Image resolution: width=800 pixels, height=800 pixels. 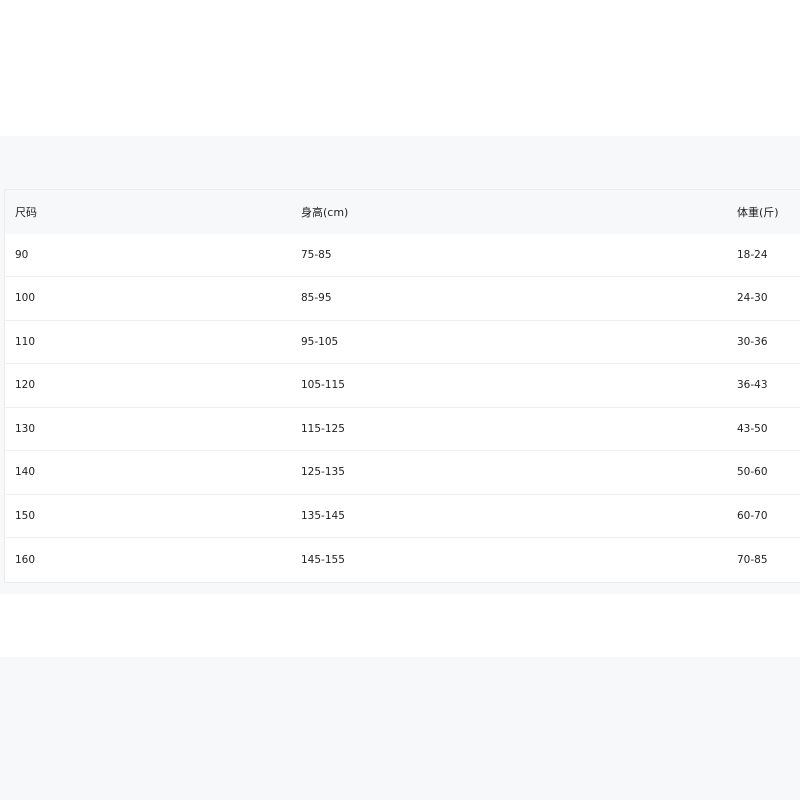 I want to click on cell-height: 95-105, so click(x=320, y=341).